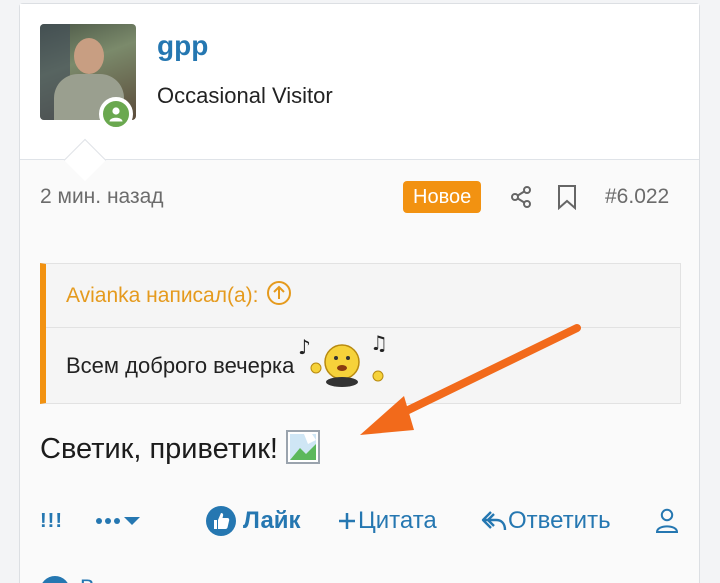 This screenshot has height=583, width=720. I want to click on thumbs-up-icon, so click(221, 521).